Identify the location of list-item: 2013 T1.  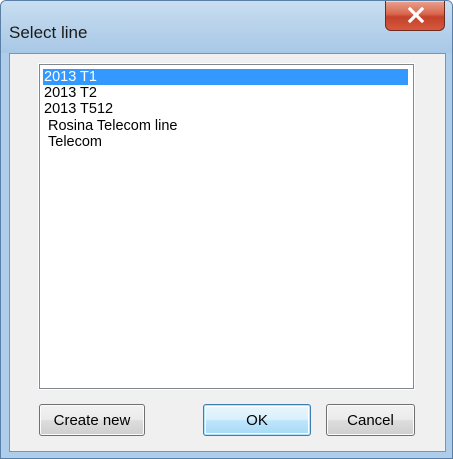
(225, 77).